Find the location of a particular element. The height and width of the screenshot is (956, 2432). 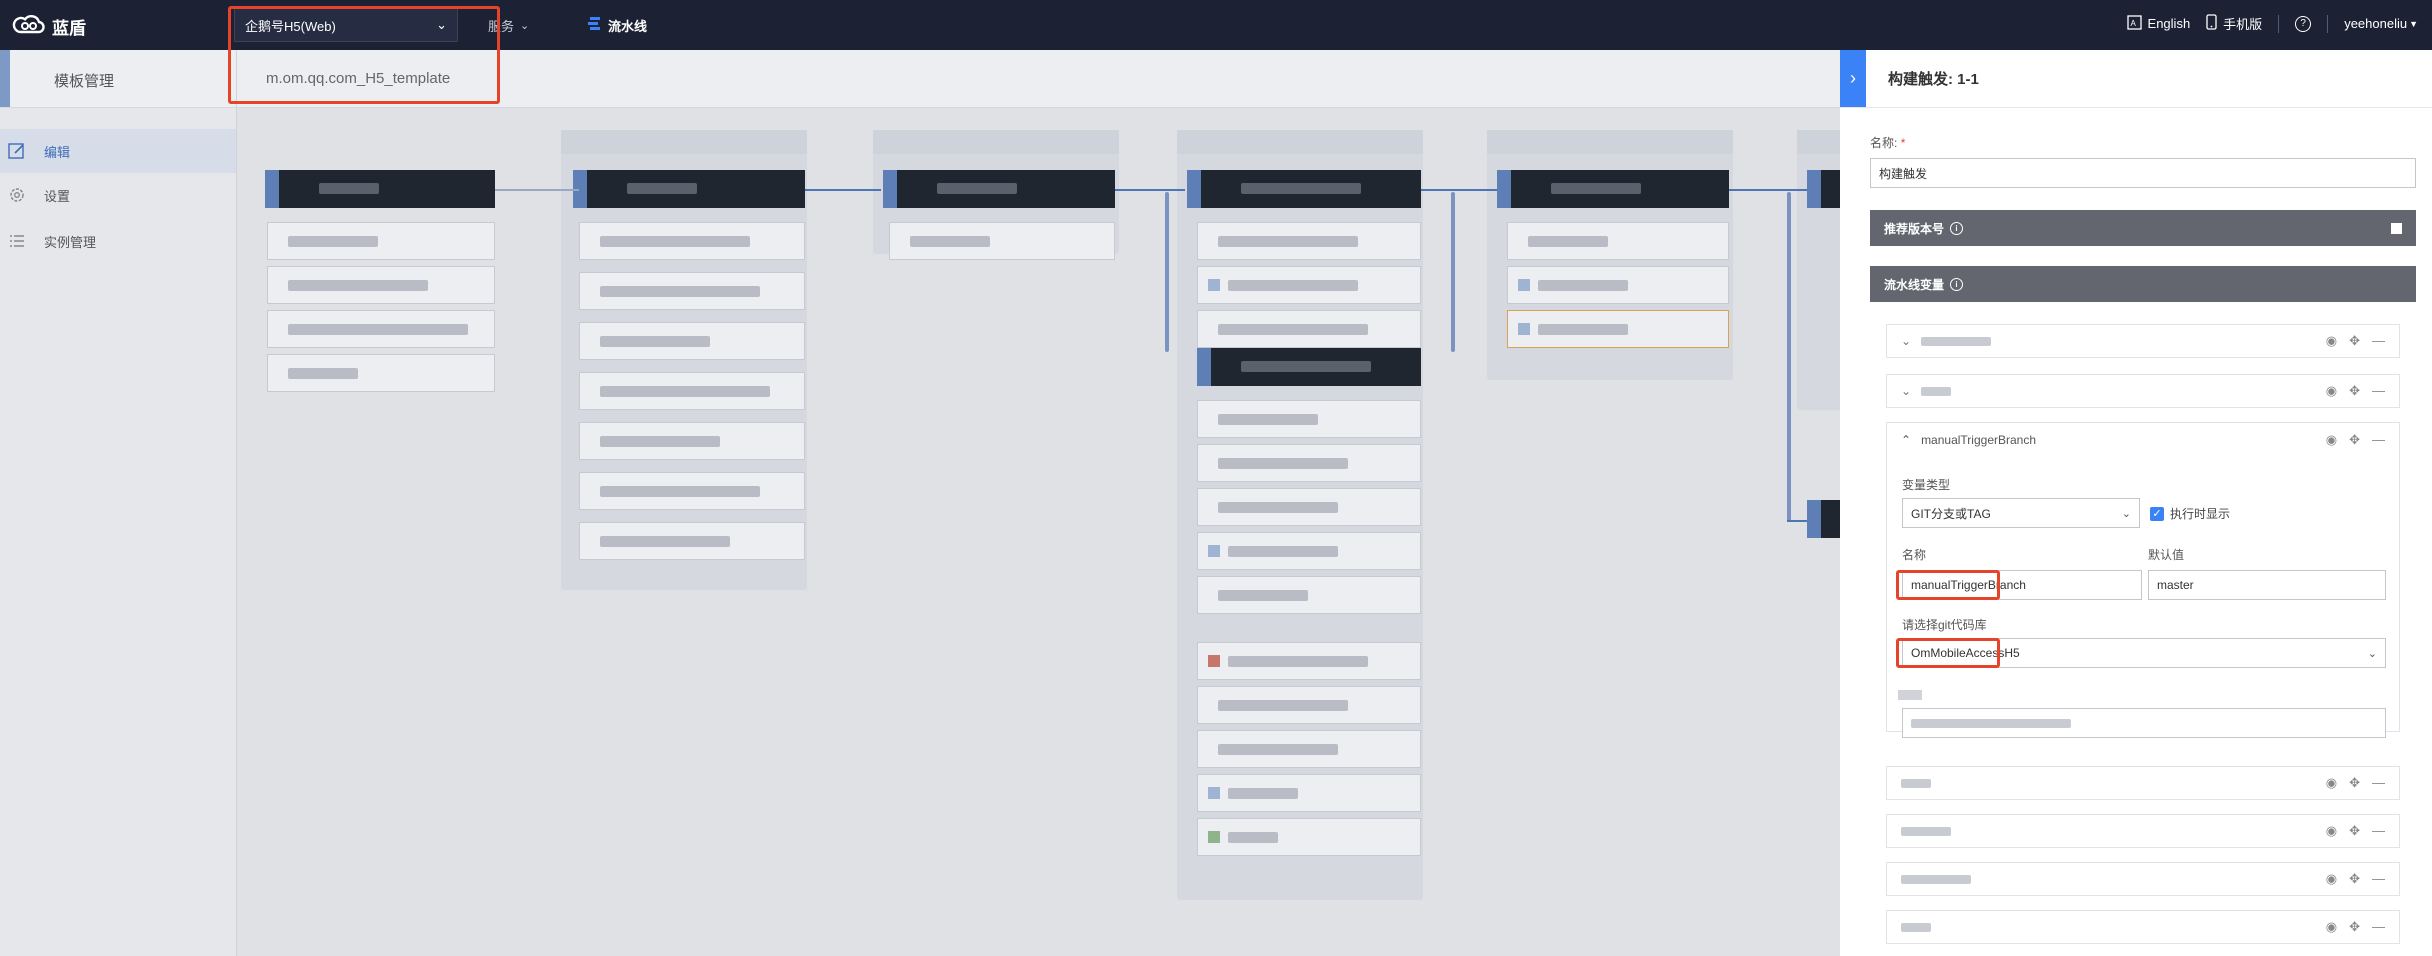

language-switch: A English is located at coordinates (2158, 23).